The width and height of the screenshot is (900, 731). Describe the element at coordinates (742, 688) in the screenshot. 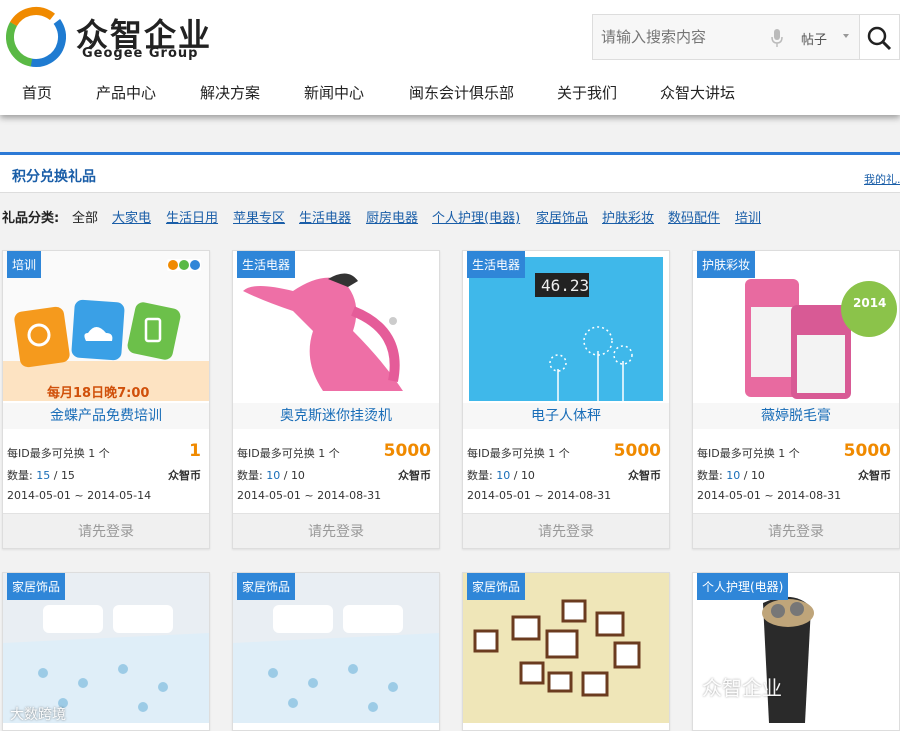

I see `wechat-watermark: 众智企业` at that location.